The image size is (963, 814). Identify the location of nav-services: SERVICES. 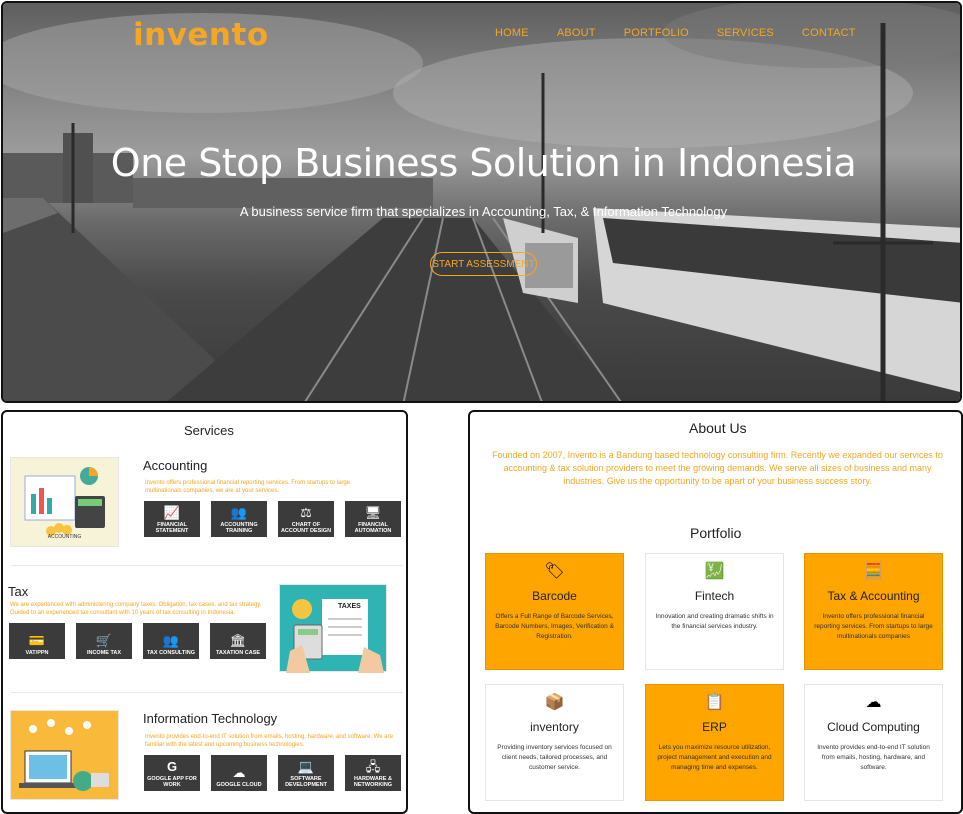
(745, 33).